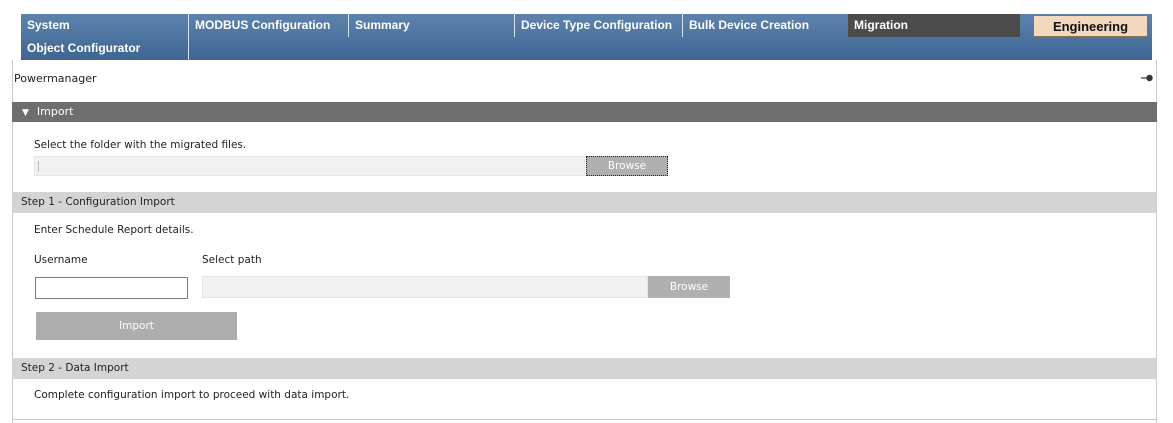  Describe the element at coordinates (584, 419) in the screenshot. I see `bottom-border` at that location.